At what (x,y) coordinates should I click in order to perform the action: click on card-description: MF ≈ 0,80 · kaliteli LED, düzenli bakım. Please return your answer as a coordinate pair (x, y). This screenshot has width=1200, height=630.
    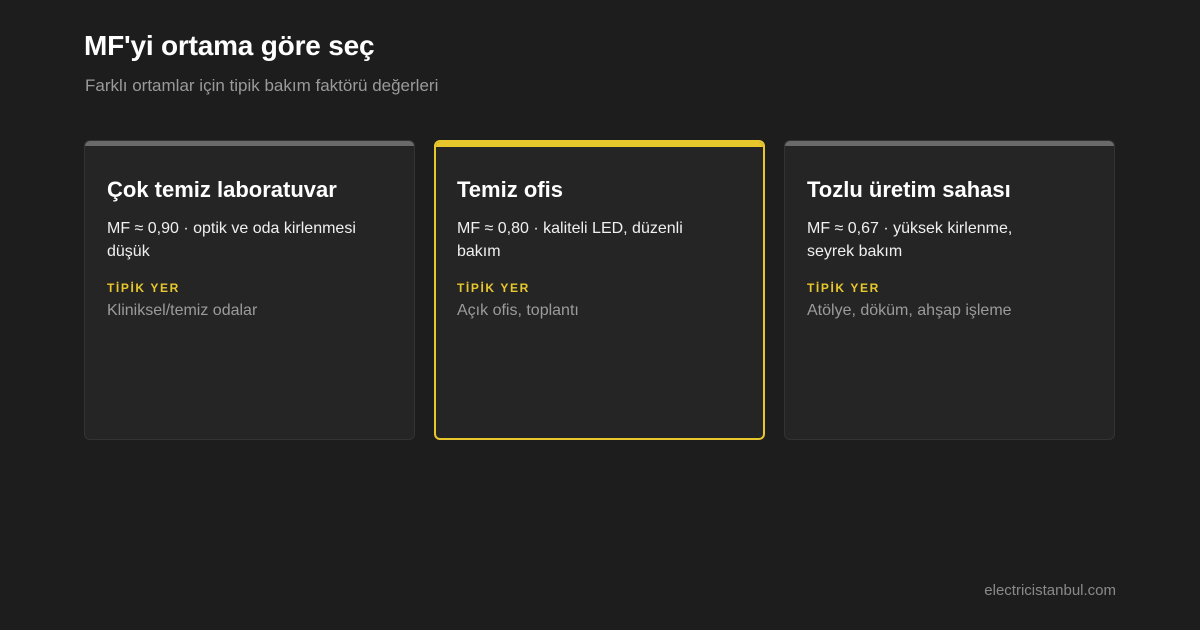
    Looking at the image, I should click on (570, 240).